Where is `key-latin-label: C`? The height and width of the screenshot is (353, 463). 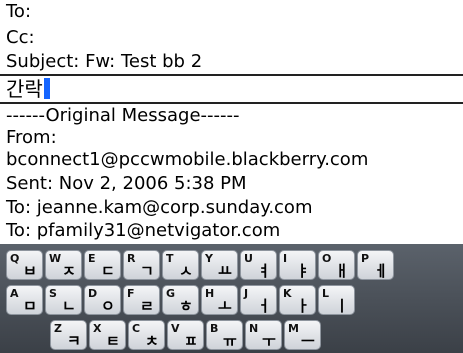
key-latin-label: C is located at coordinates (136, 328).